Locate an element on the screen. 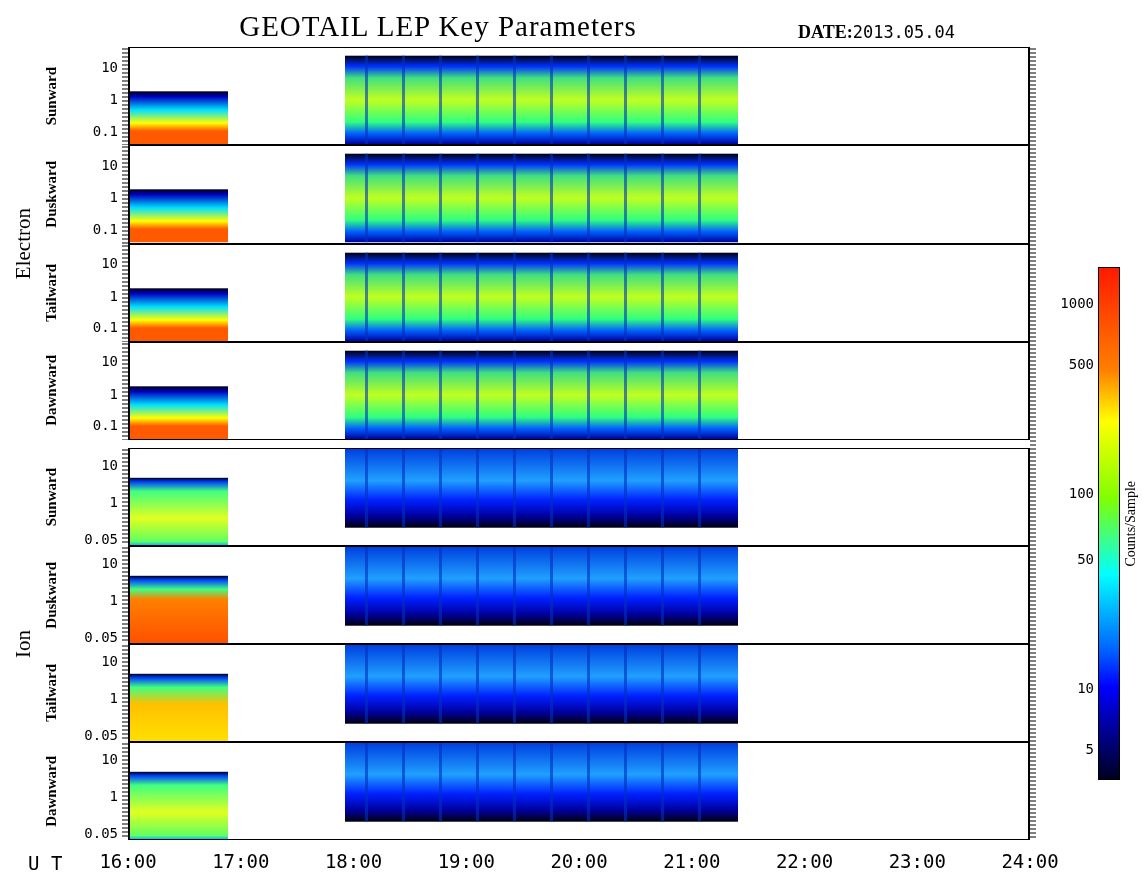  colorbar-tick-label: 1000 is located at coordinates (1077, 302).